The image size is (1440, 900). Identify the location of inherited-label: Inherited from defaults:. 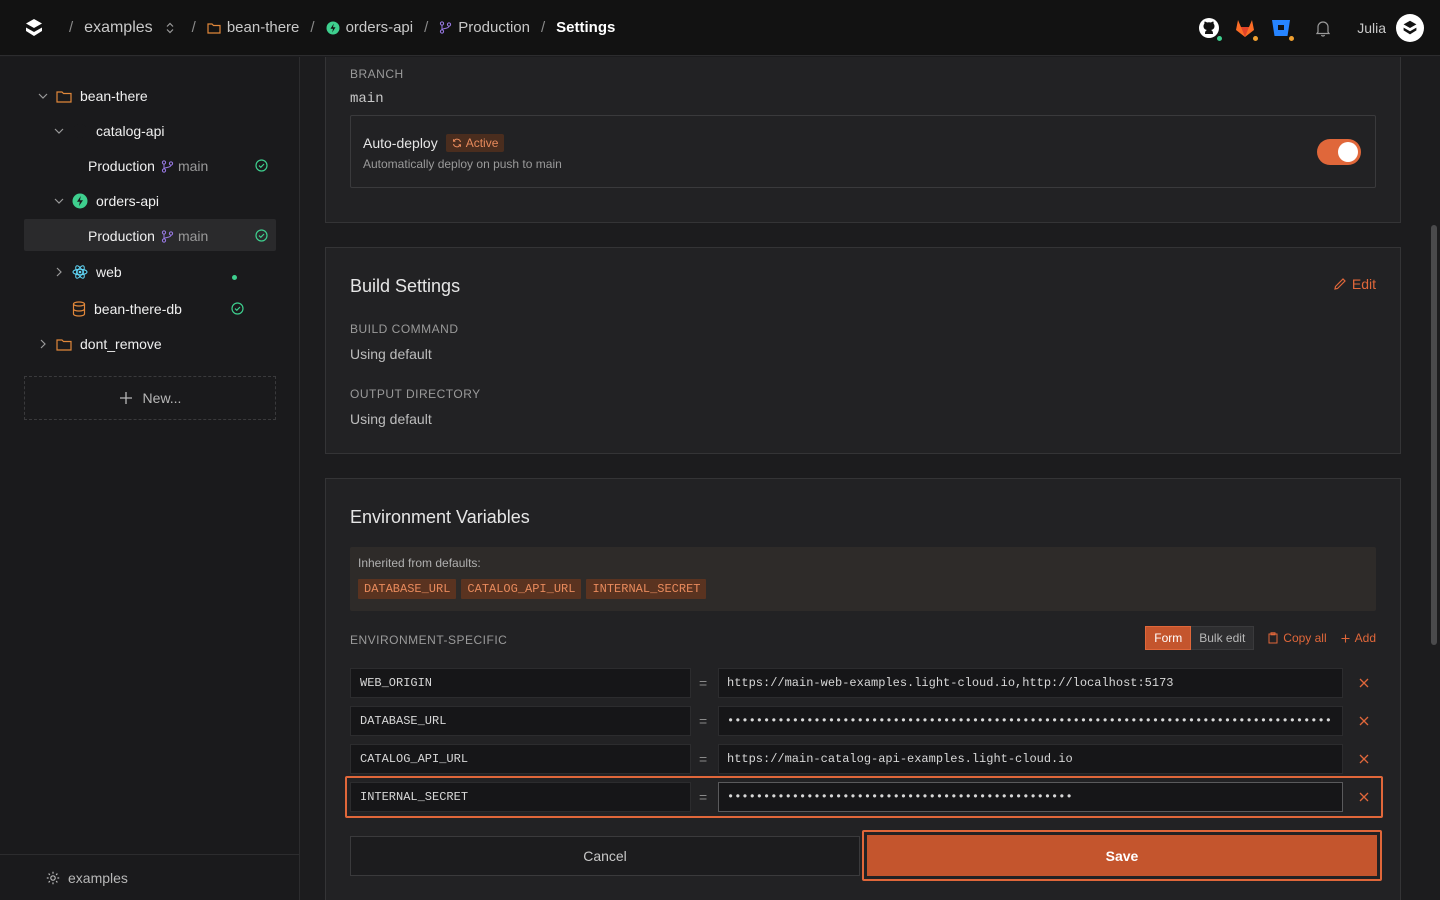
(419, 563).